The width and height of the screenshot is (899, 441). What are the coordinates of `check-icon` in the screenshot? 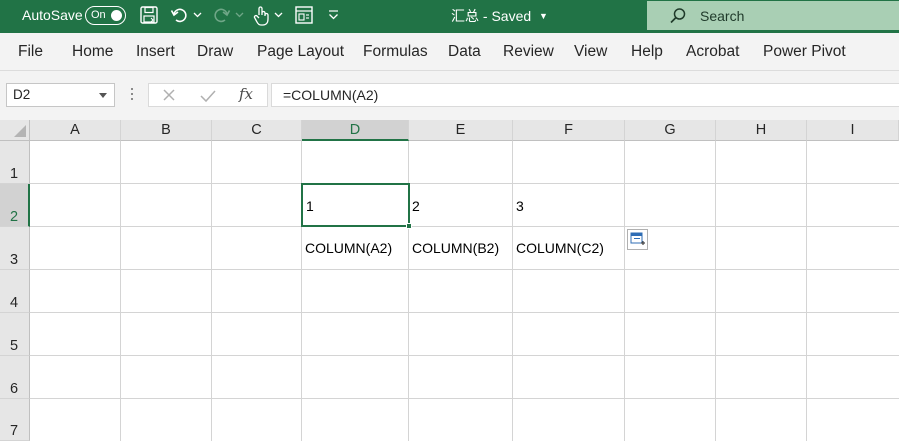 It's located at (208, 98).